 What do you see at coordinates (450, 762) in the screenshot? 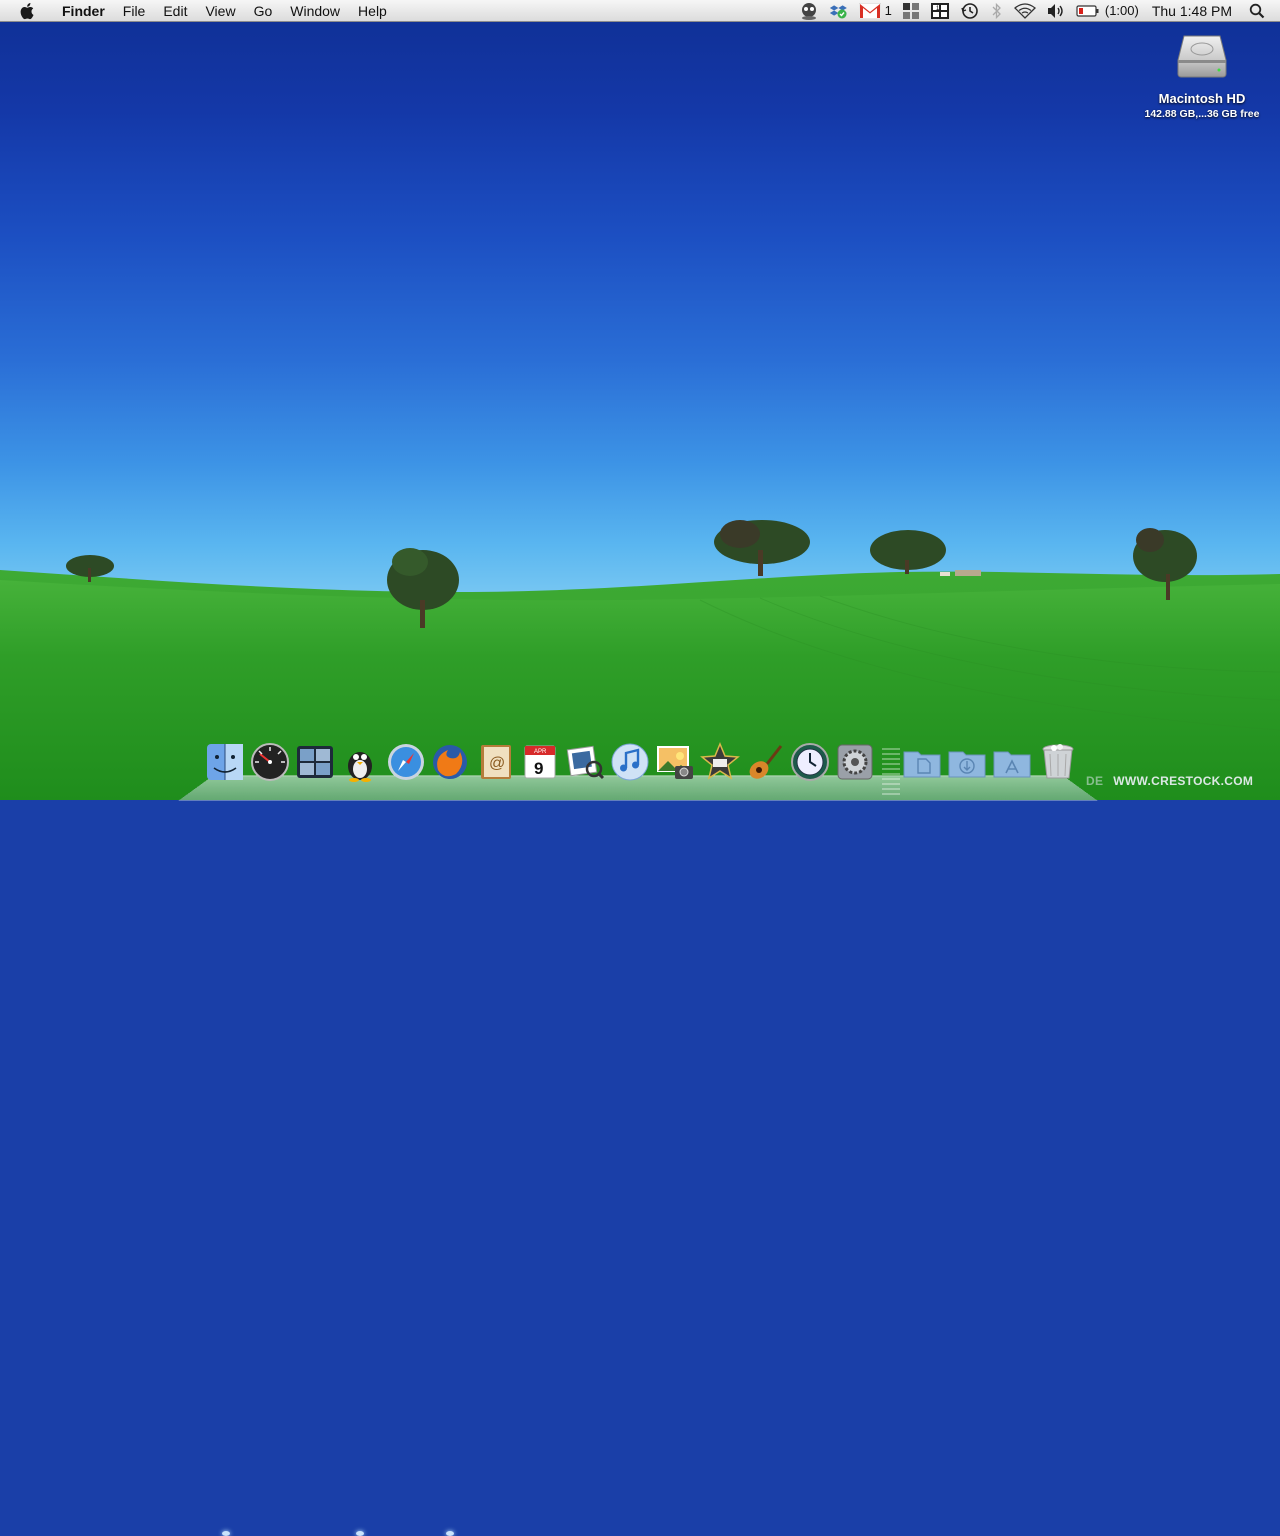
I see `firefox-icon` at bounding box center [450, 762].